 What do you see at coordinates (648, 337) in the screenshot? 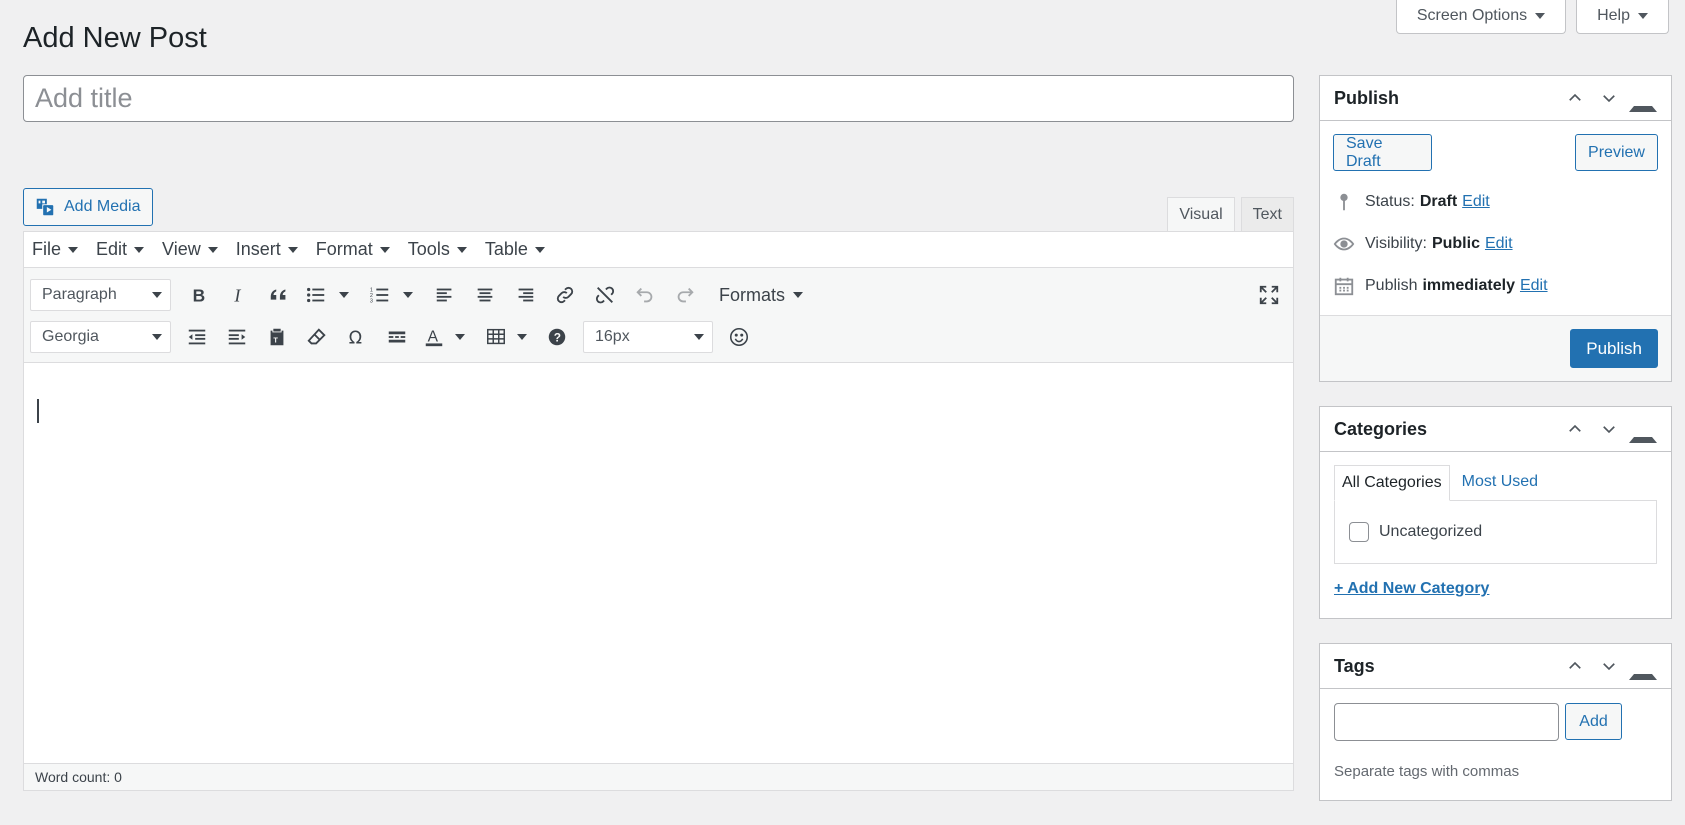
I see `font-size-select: 16px` at bounding box center [648, 337].